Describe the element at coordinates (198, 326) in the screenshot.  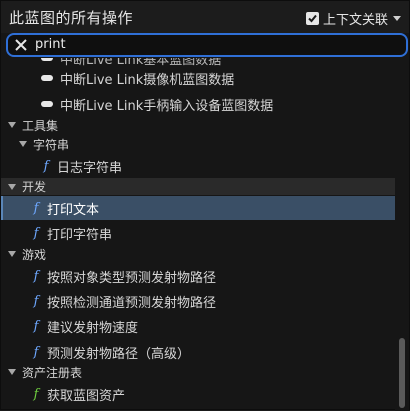
I see `function-item: f 建议发射物速度` at that location.